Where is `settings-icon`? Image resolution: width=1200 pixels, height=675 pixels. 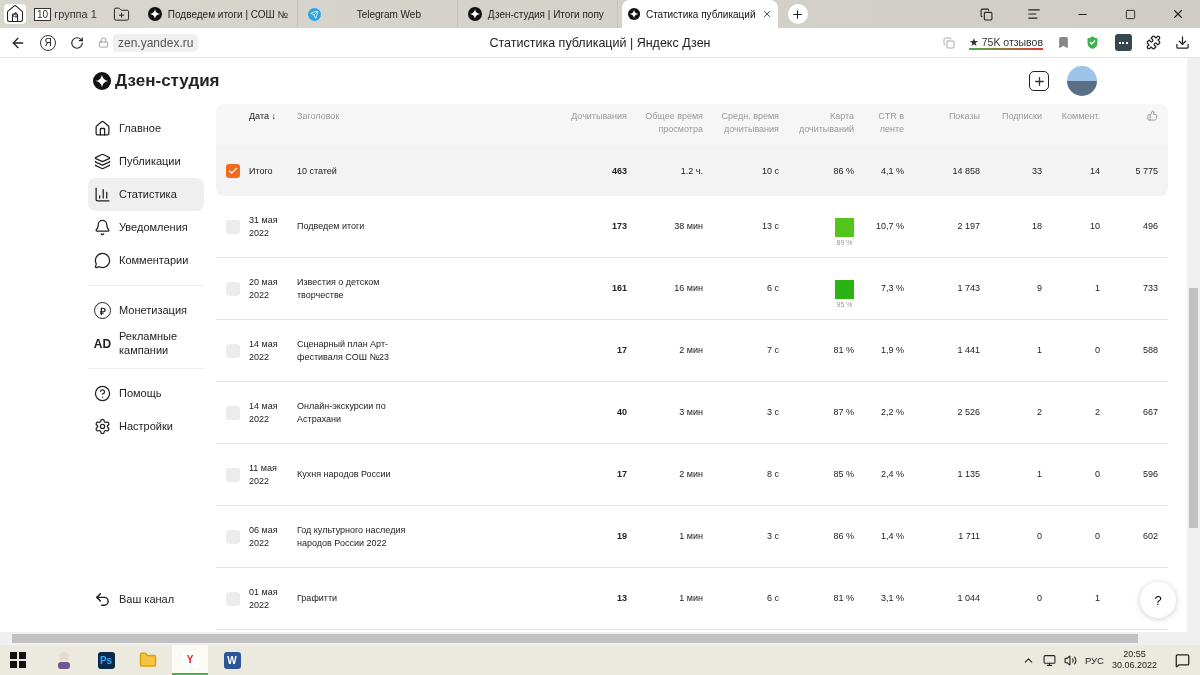
settings-icon is located at coordinates (102, 426).